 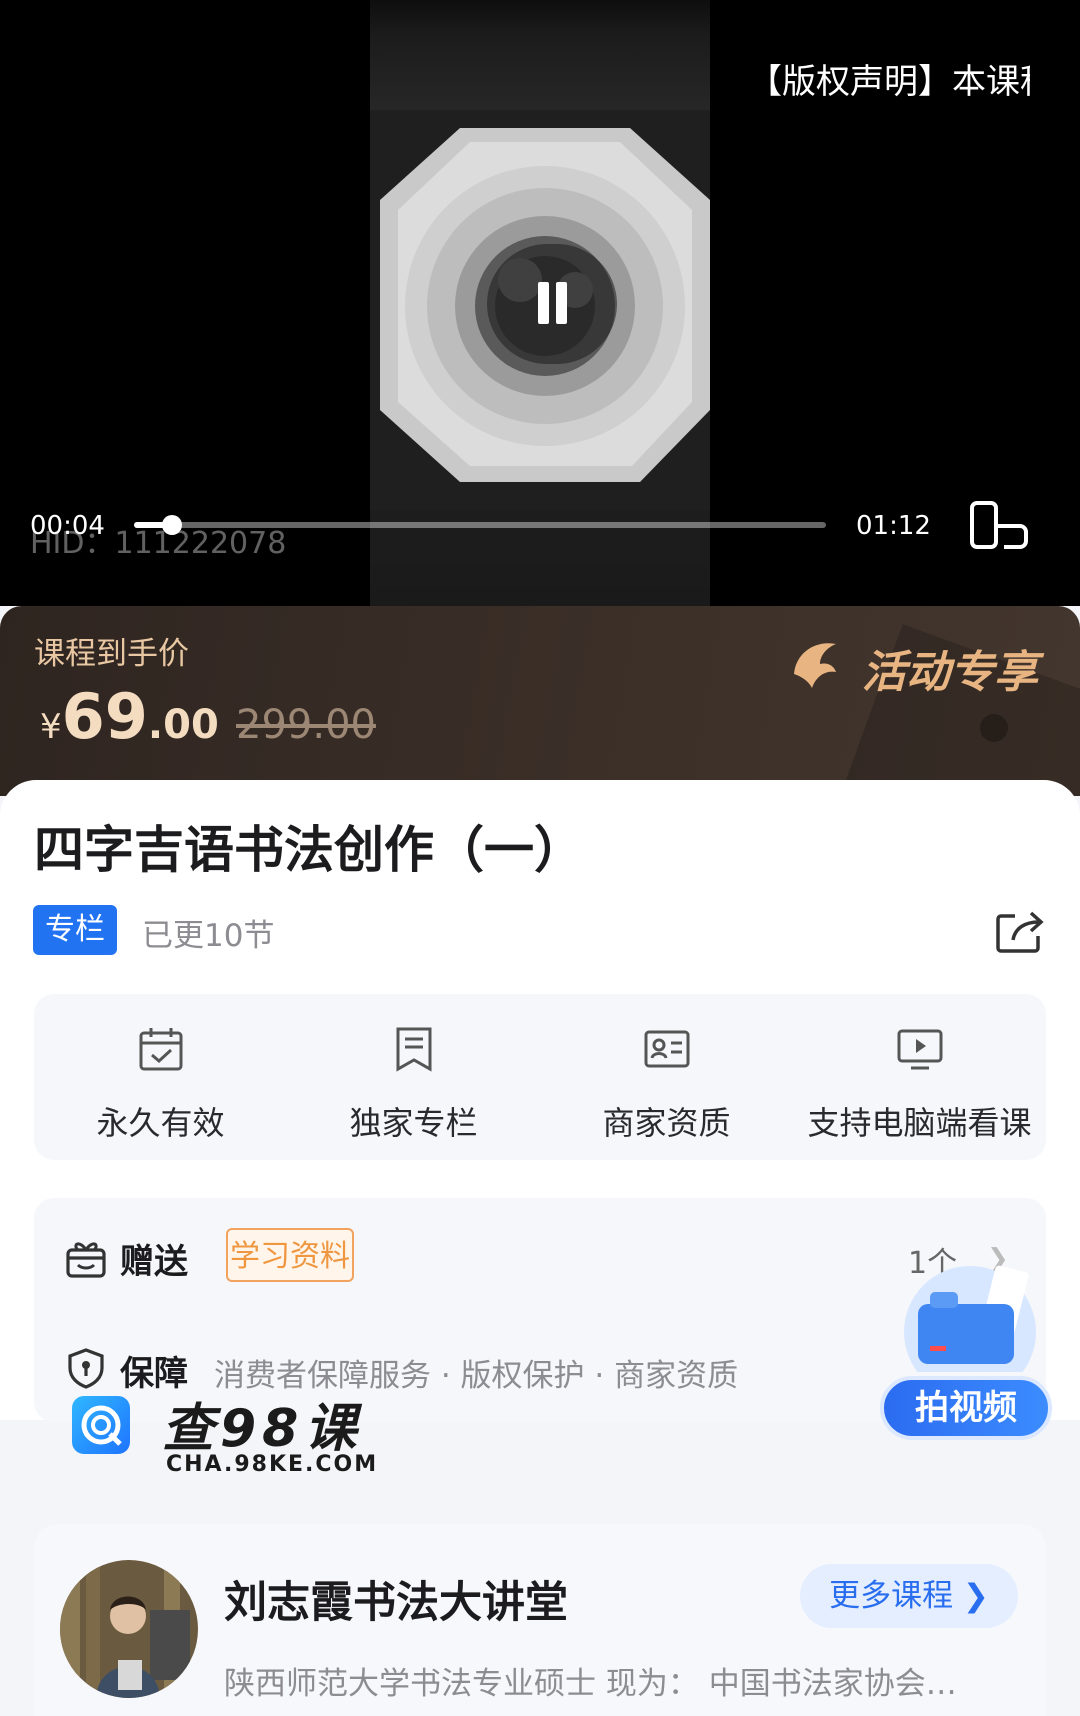 I want to click on feature-label: 永久有效, so click(x=160, y=1123).